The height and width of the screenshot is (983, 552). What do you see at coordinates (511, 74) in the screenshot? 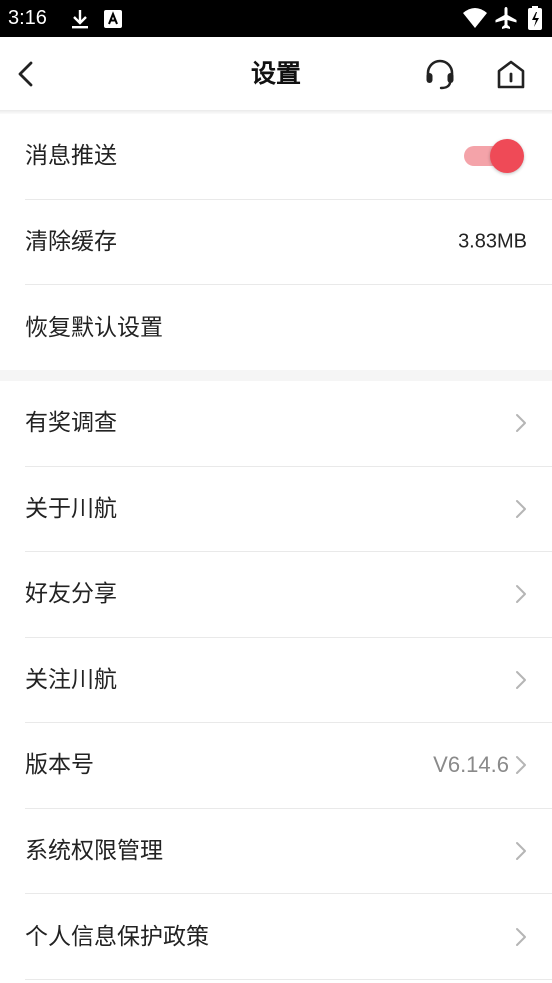
I see `home-icon` at bounding box center [511, 74].